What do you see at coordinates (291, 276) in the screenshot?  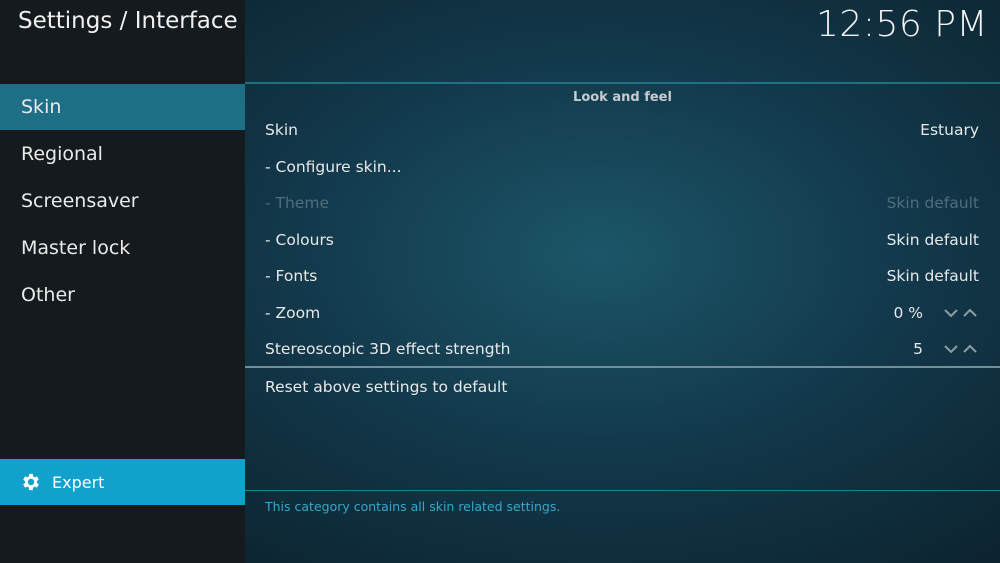 I see `setting-label: - Fonts` at bounding box center [291, 276].